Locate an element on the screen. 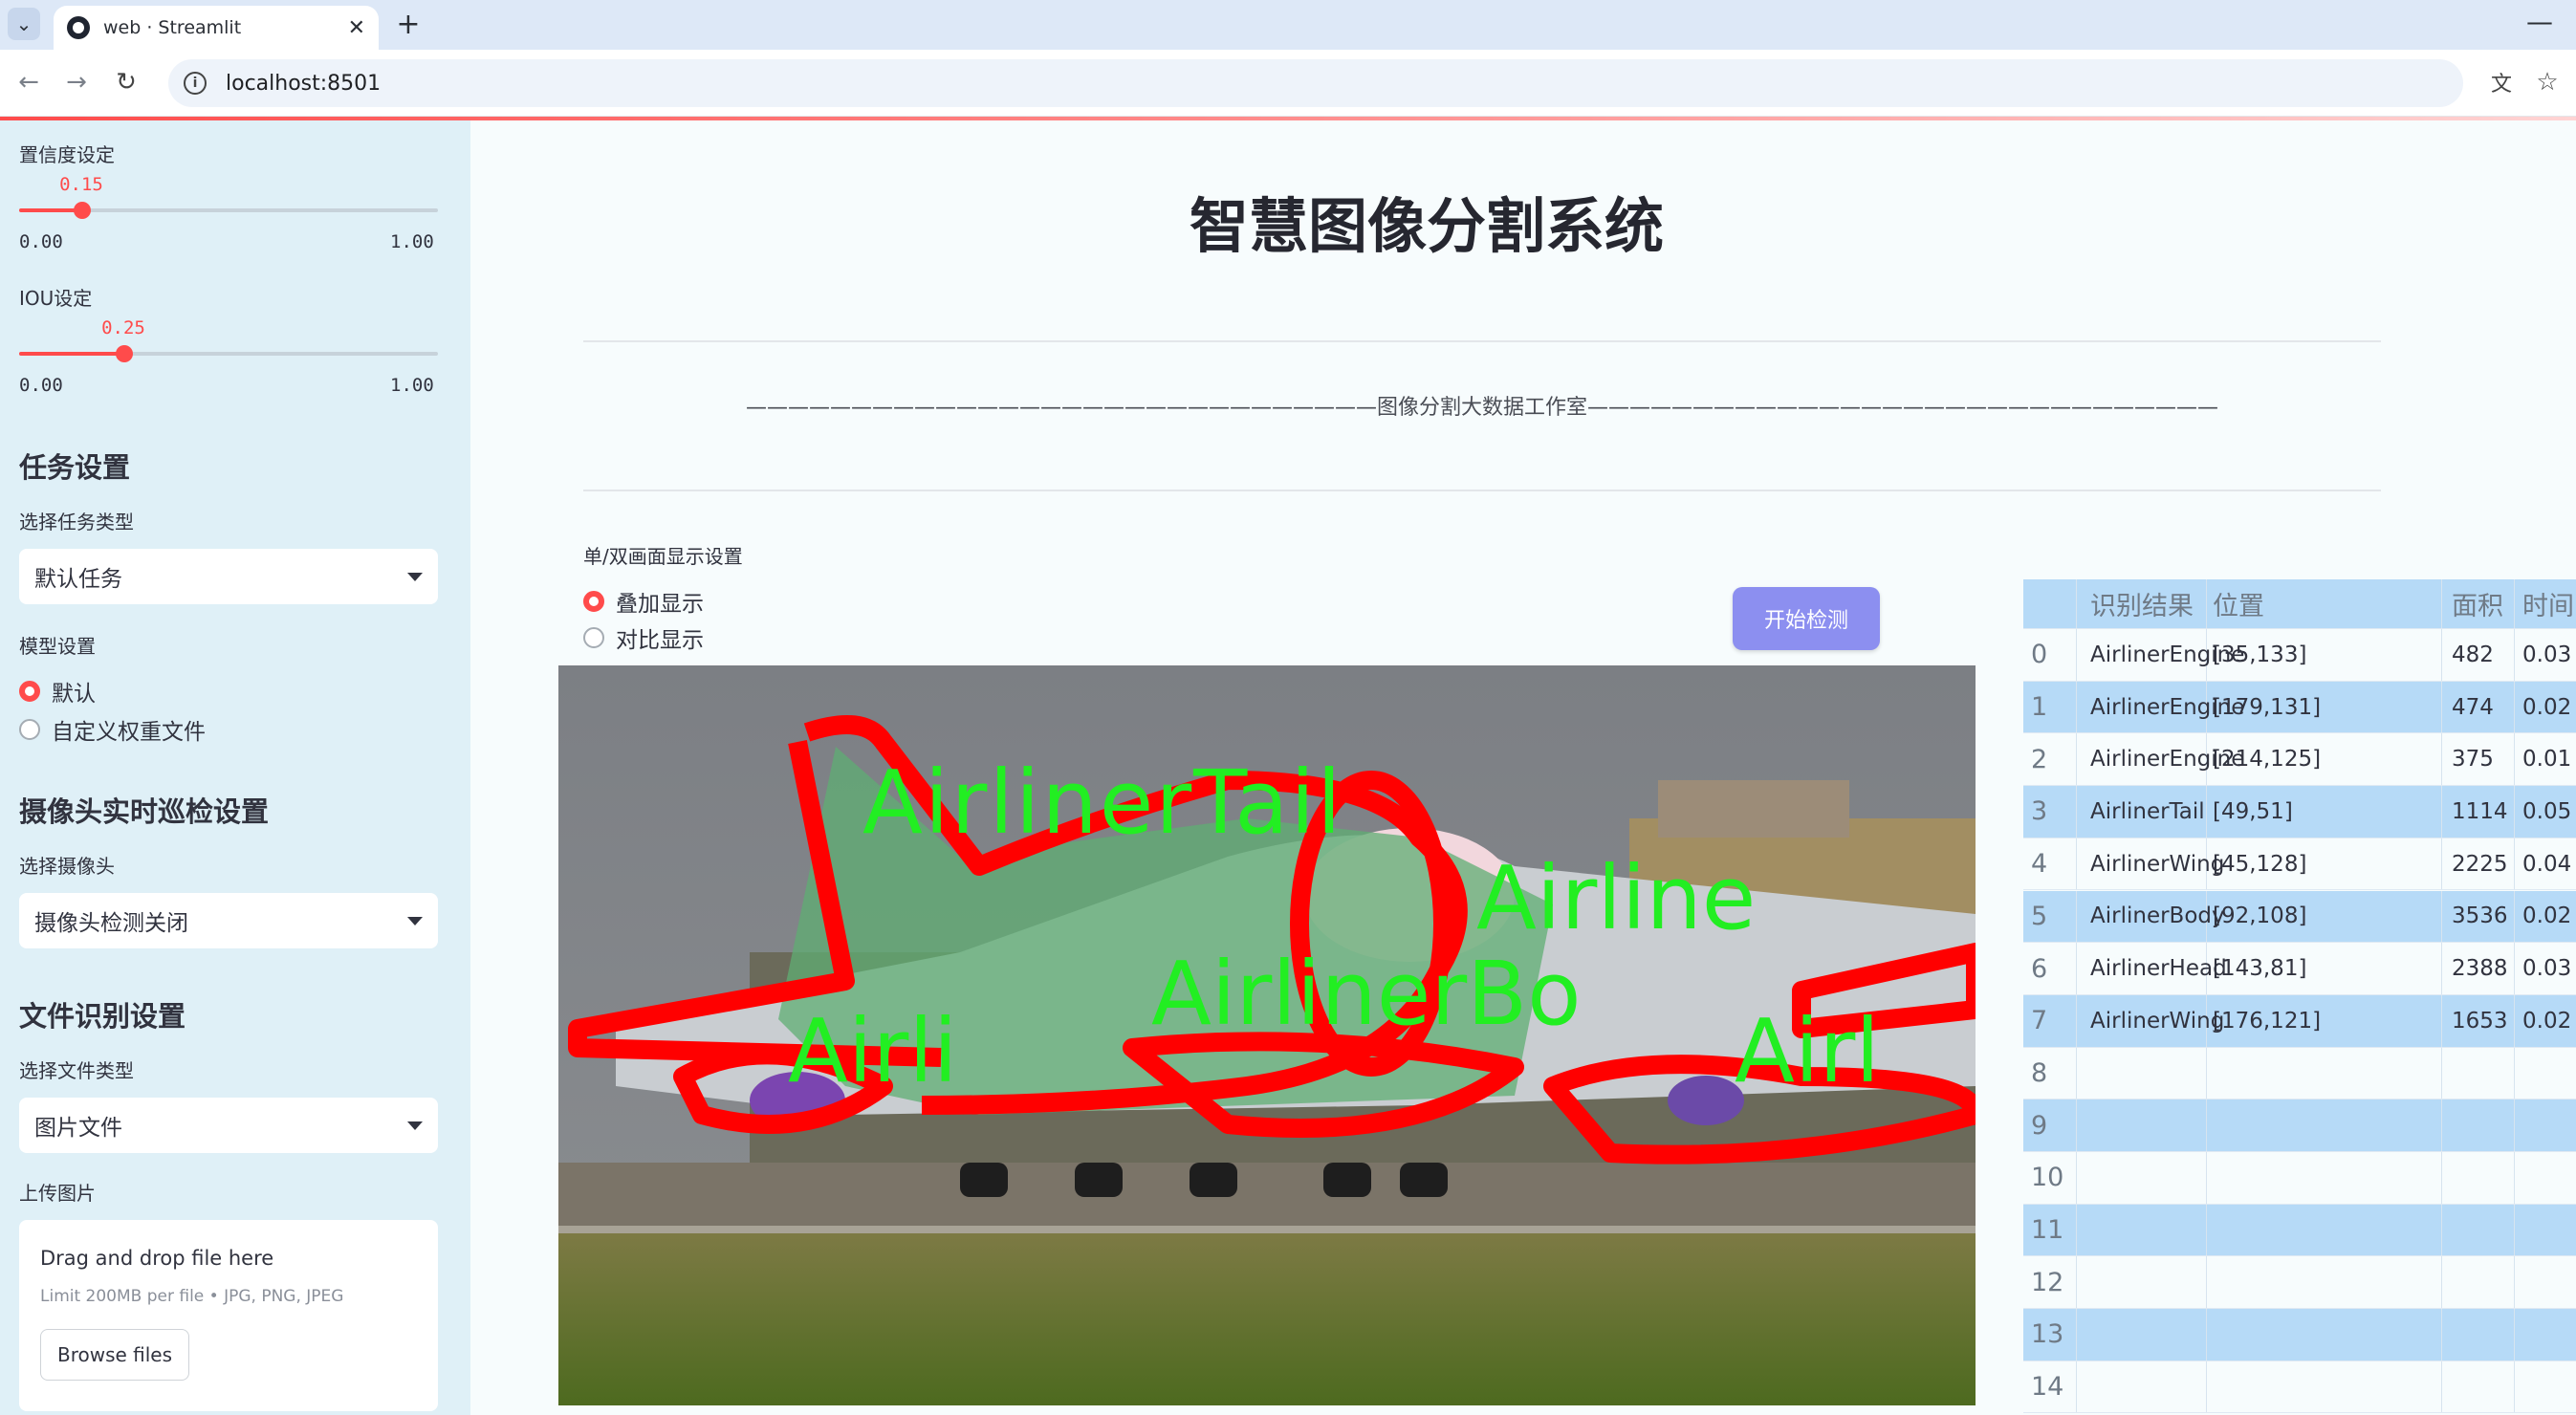  column-header: 位置 is located at coordinates (2324, 603).